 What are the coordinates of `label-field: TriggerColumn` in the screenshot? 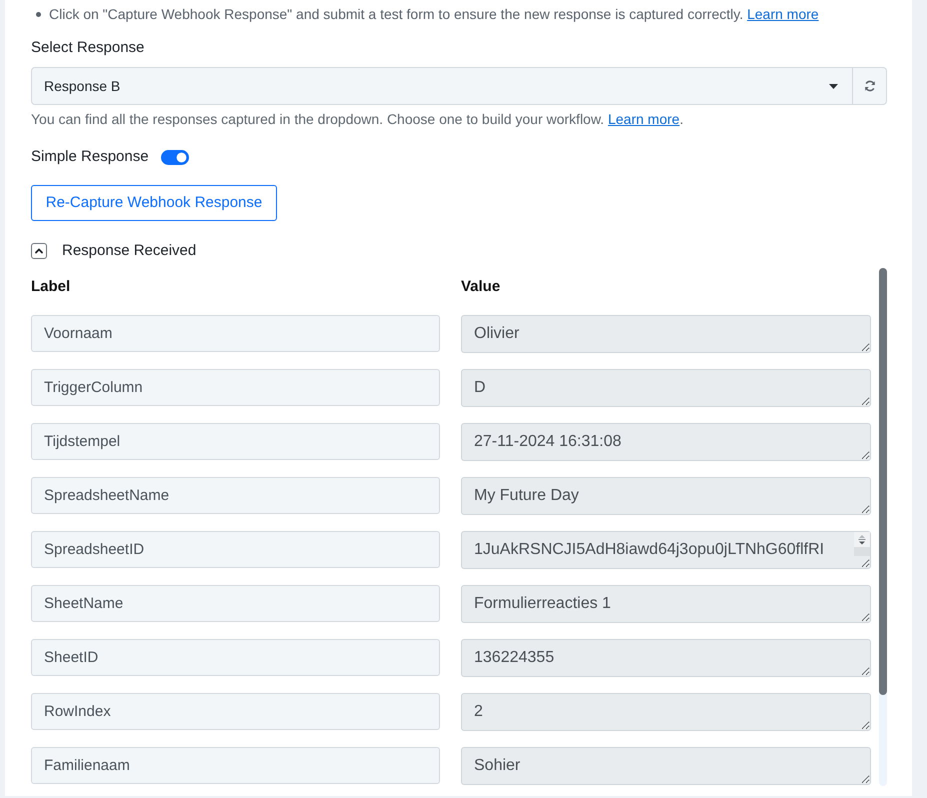 It's located at (235, 387).